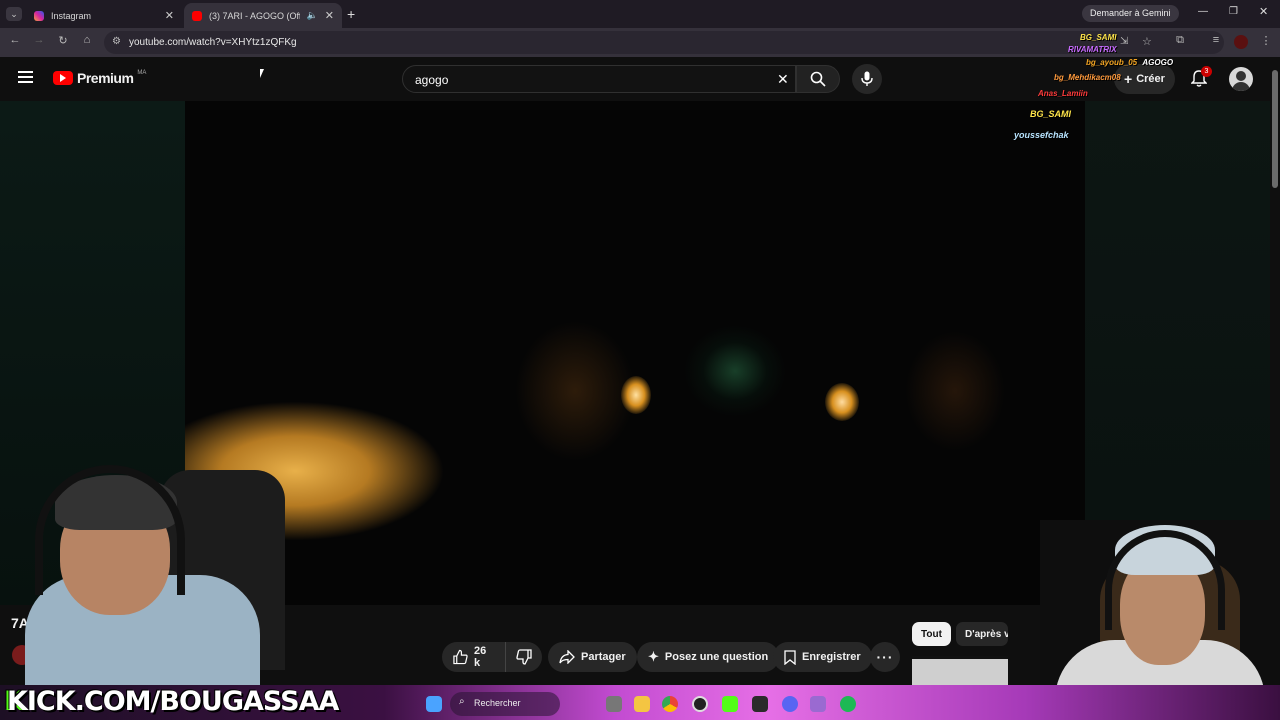 The width and height of the screenshot is (1280, 720). What do you see at coordinates (39, 40) in the screenshot?
I see `forward-icon: →` at bounding box center [39, 40].